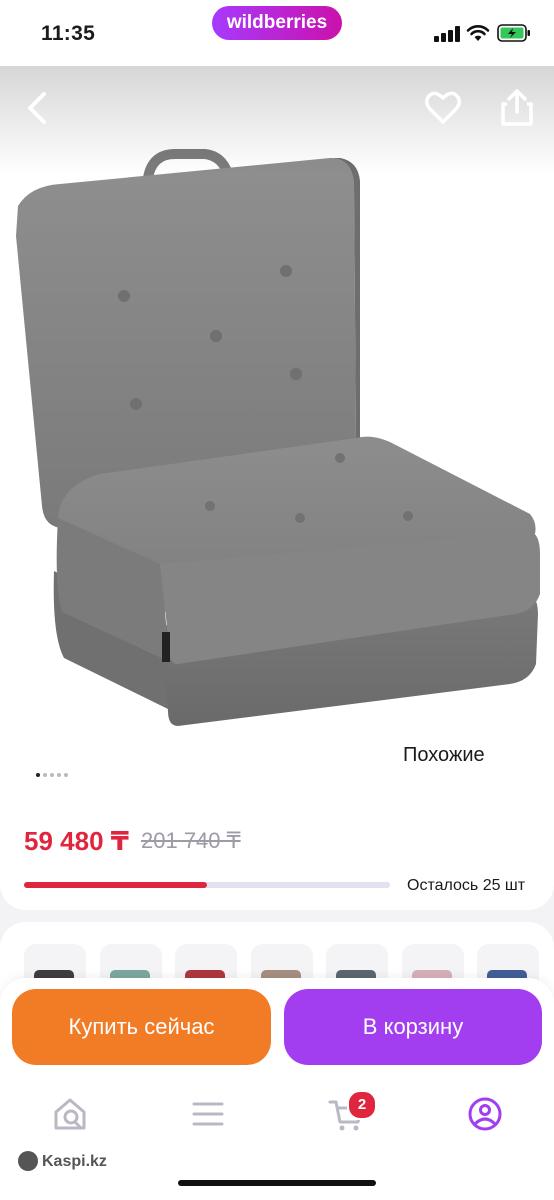  What do you see at coordinates (513, 33) in the screenshot?
I see `battery-charging-icon` at bounding box center [513, 33].